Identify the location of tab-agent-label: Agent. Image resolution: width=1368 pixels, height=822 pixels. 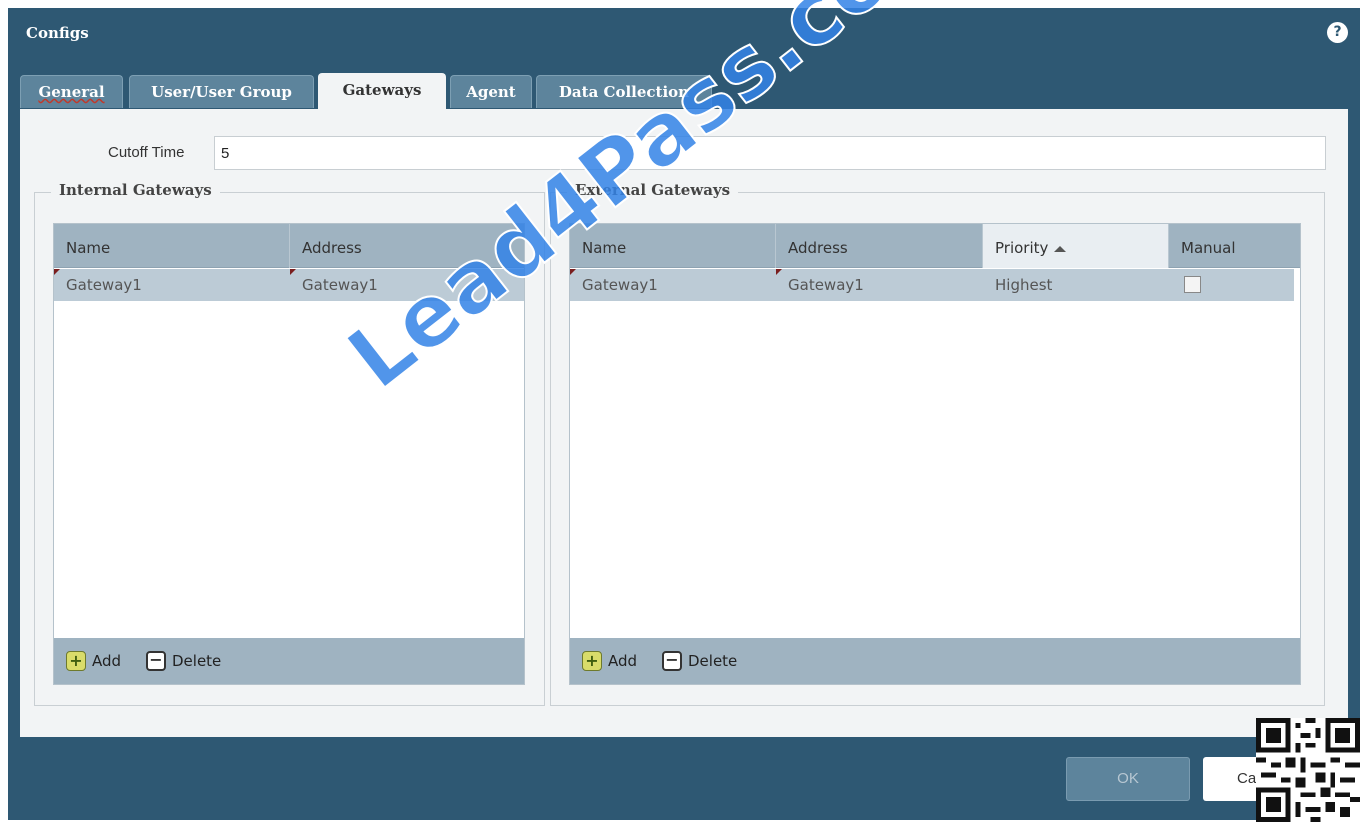
(491, 92).